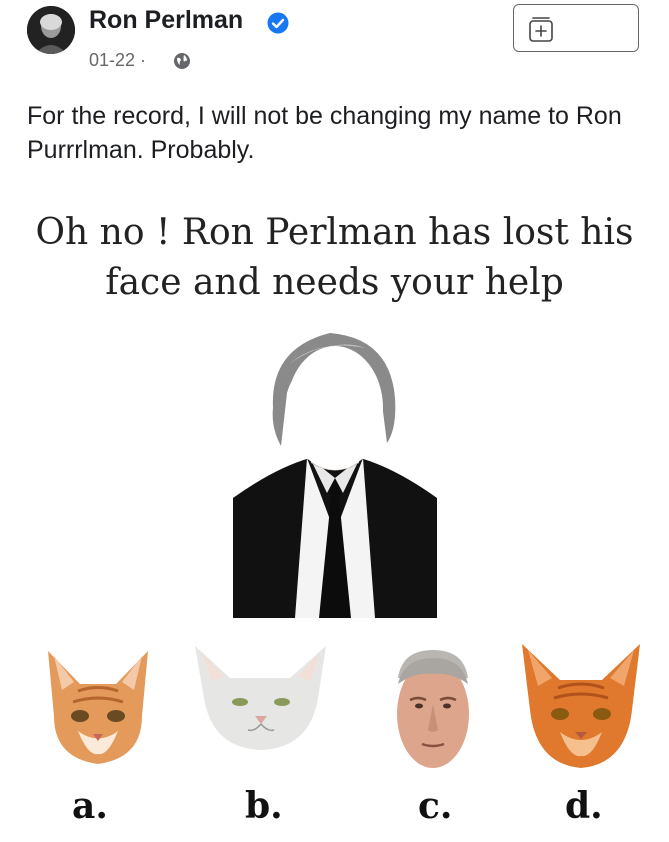 The width and height of the screenshot is (669, 842). I want to click on avatar-photo, so click(51, 30).